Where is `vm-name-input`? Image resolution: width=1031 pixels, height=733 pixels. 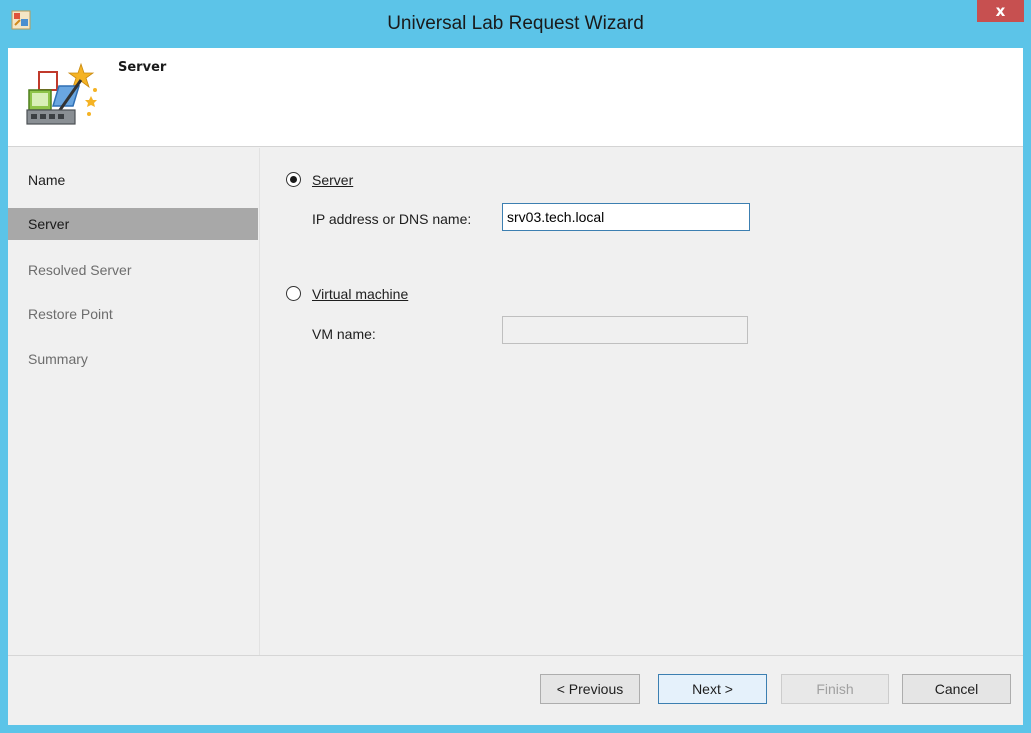
vm-name-input is located at coordinates (625, 330).